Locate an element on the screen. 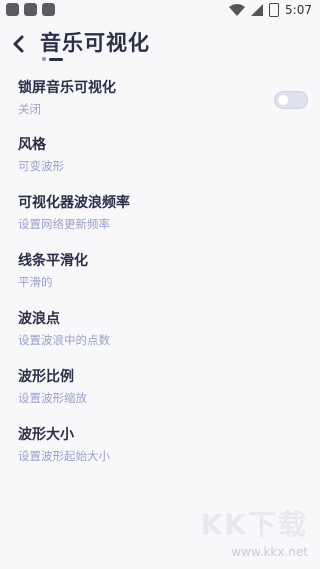  setting-subtitle: 平滑的 is located at coordinates (35, 282).